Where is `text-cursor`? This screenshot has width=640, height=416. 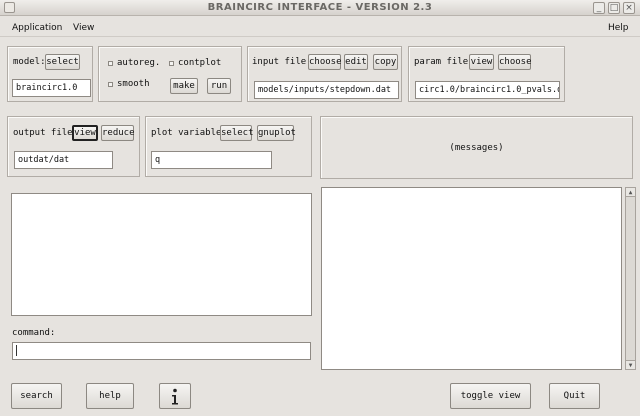
text-cursor is located at coordinates (16, 350).